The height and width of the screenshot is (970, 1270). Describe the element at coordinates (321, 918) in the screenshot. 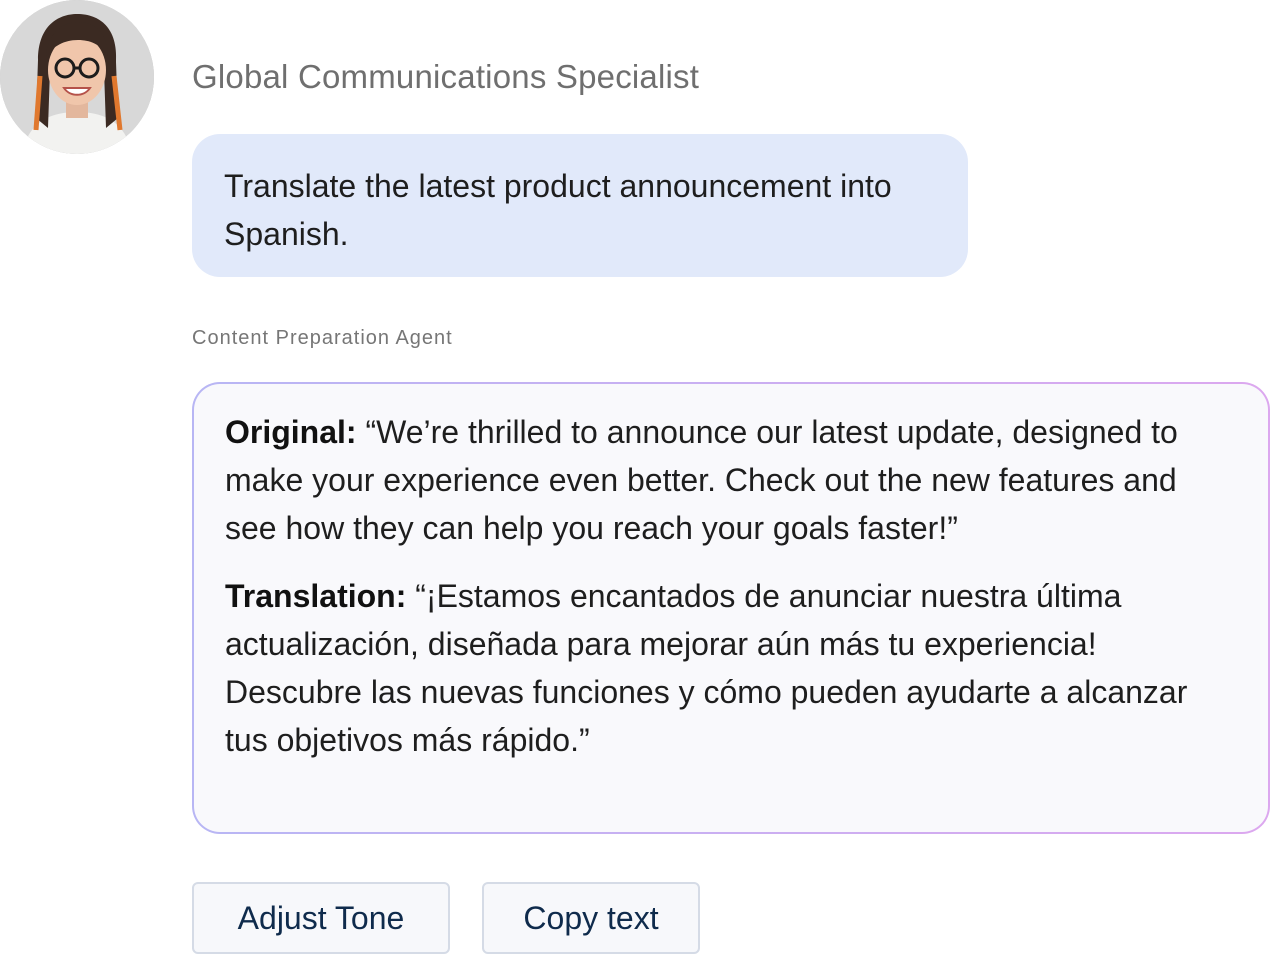

I see `adjust-tone-button: Adjust Tone` at that location.